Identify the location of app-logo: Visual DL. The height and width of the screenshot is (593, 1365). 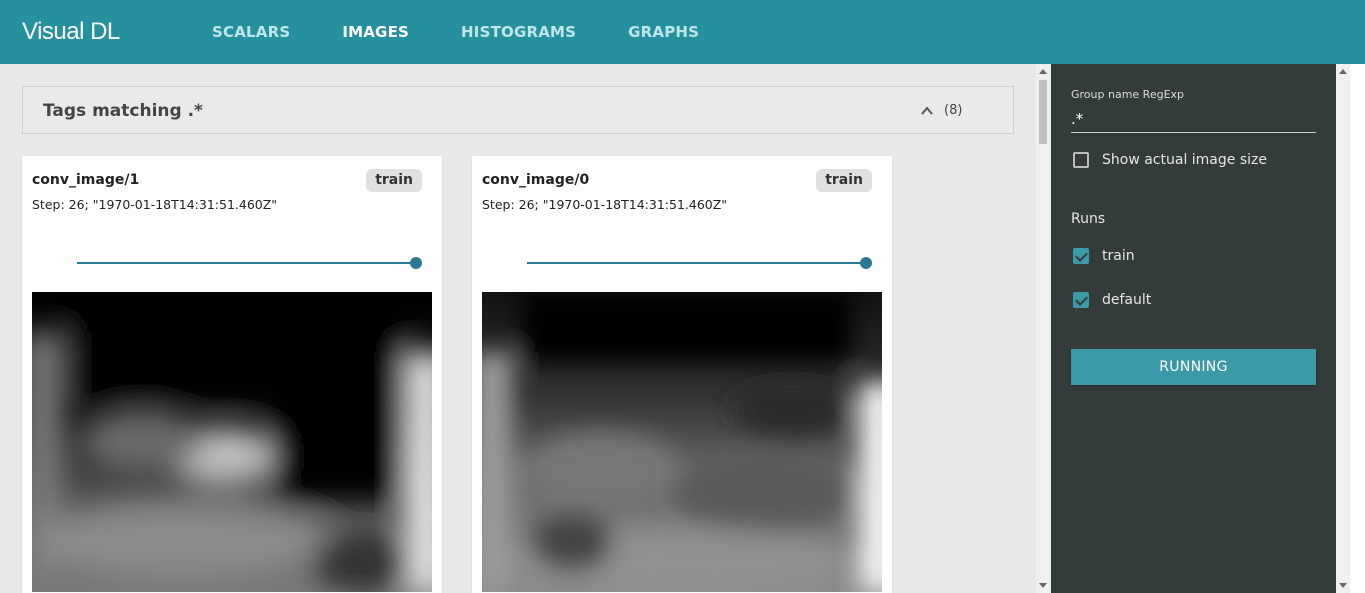
(71, 32).